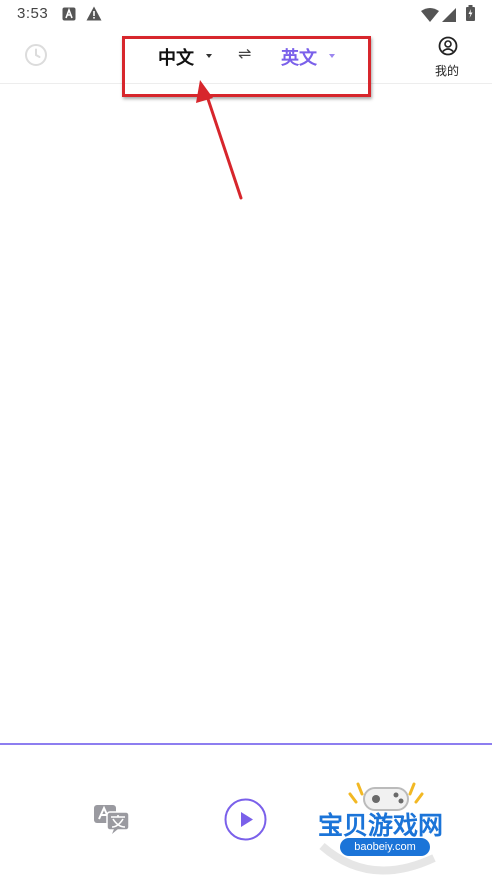 The width and height of the screenshot is (492, 876). Describe the element at coordinates (385, 847) in the screenshot. I see `watermark-url-text: baobeiy.com` at that location.